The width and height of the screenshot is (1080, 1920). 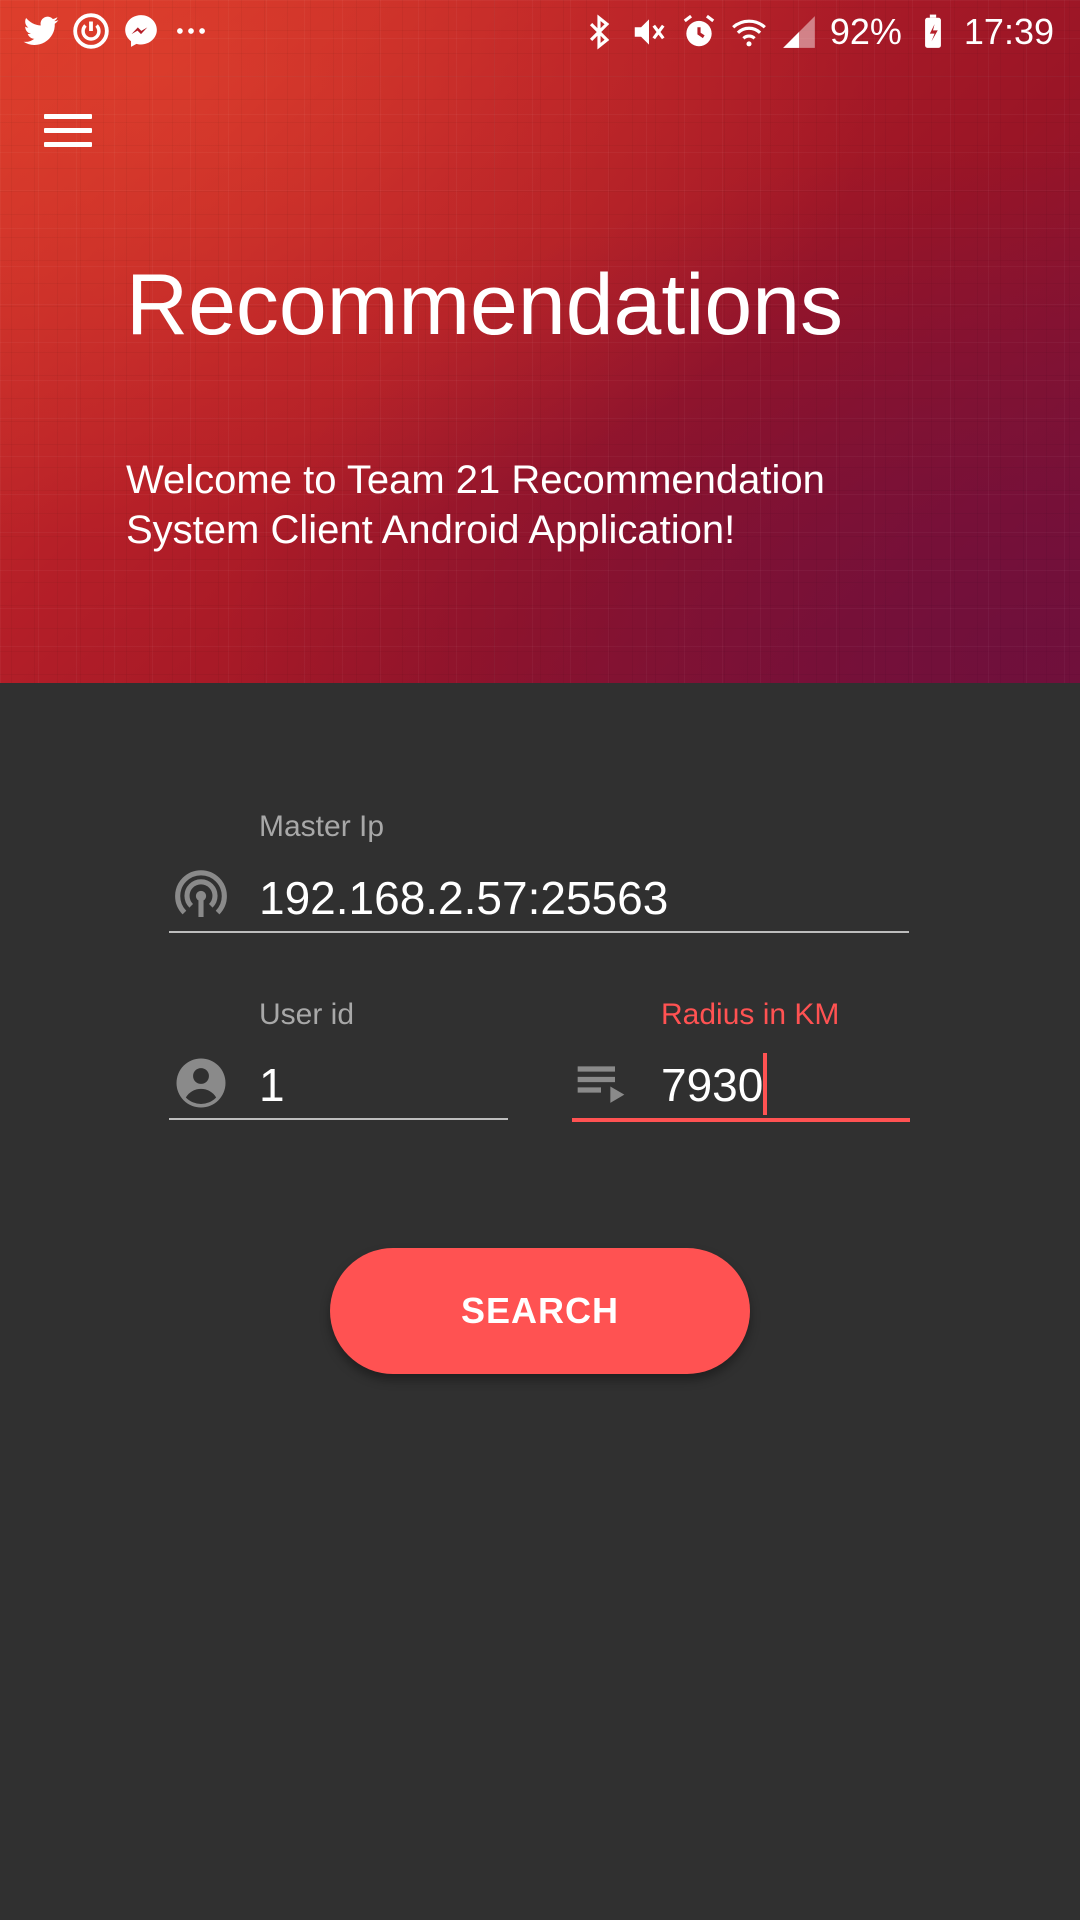 What do you see at coordinates (799, 32) in the screenshot?
I see `signal-icon` at bounding box center [799, 32].